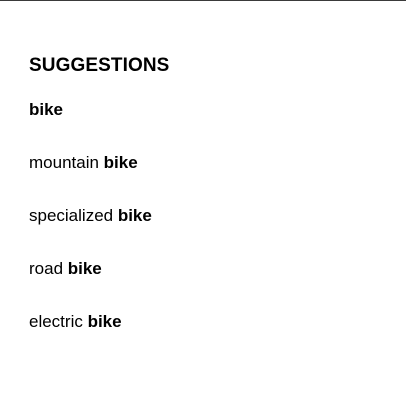 Image resolution: width=406 pixels, height=412 pixels. I want to click on suggestion-prefix: mountain, so click(66, 162).